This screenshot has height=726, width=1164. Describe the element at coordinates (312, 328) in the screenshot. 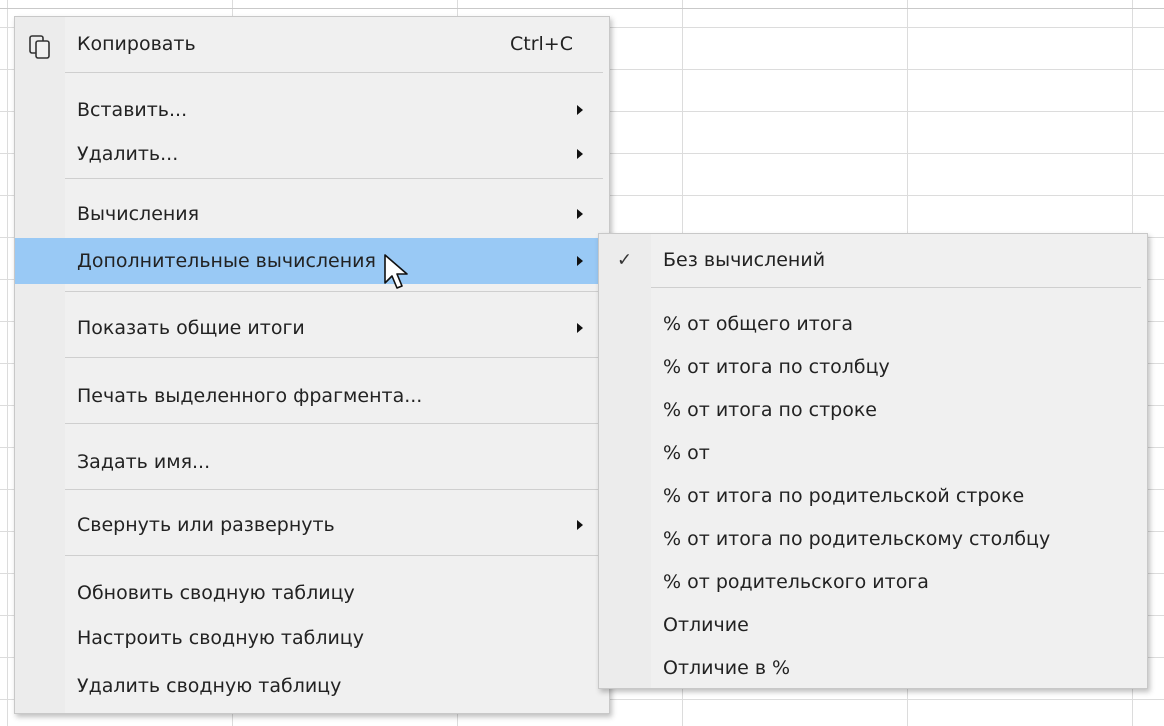

I see `menu-item-show-grand-totals: Показать общие итоги` at that location.